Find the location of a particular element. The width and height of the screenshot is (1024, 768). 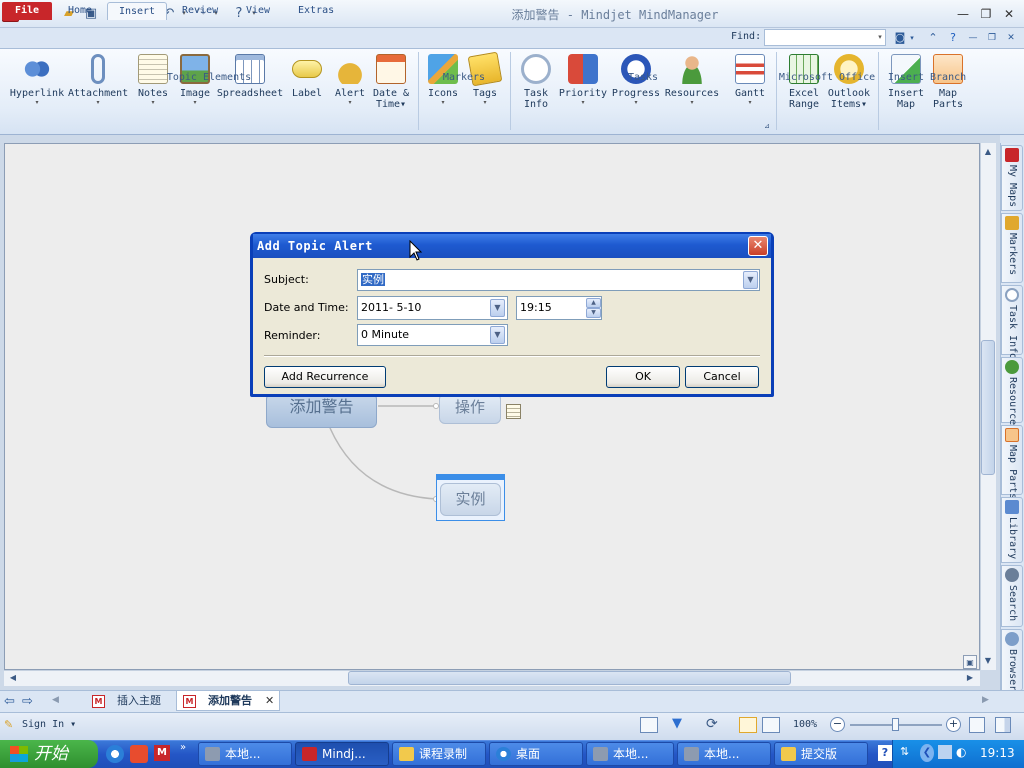

mindmanager-quicklaunch-icon: M is located at coordinates (162, 753).